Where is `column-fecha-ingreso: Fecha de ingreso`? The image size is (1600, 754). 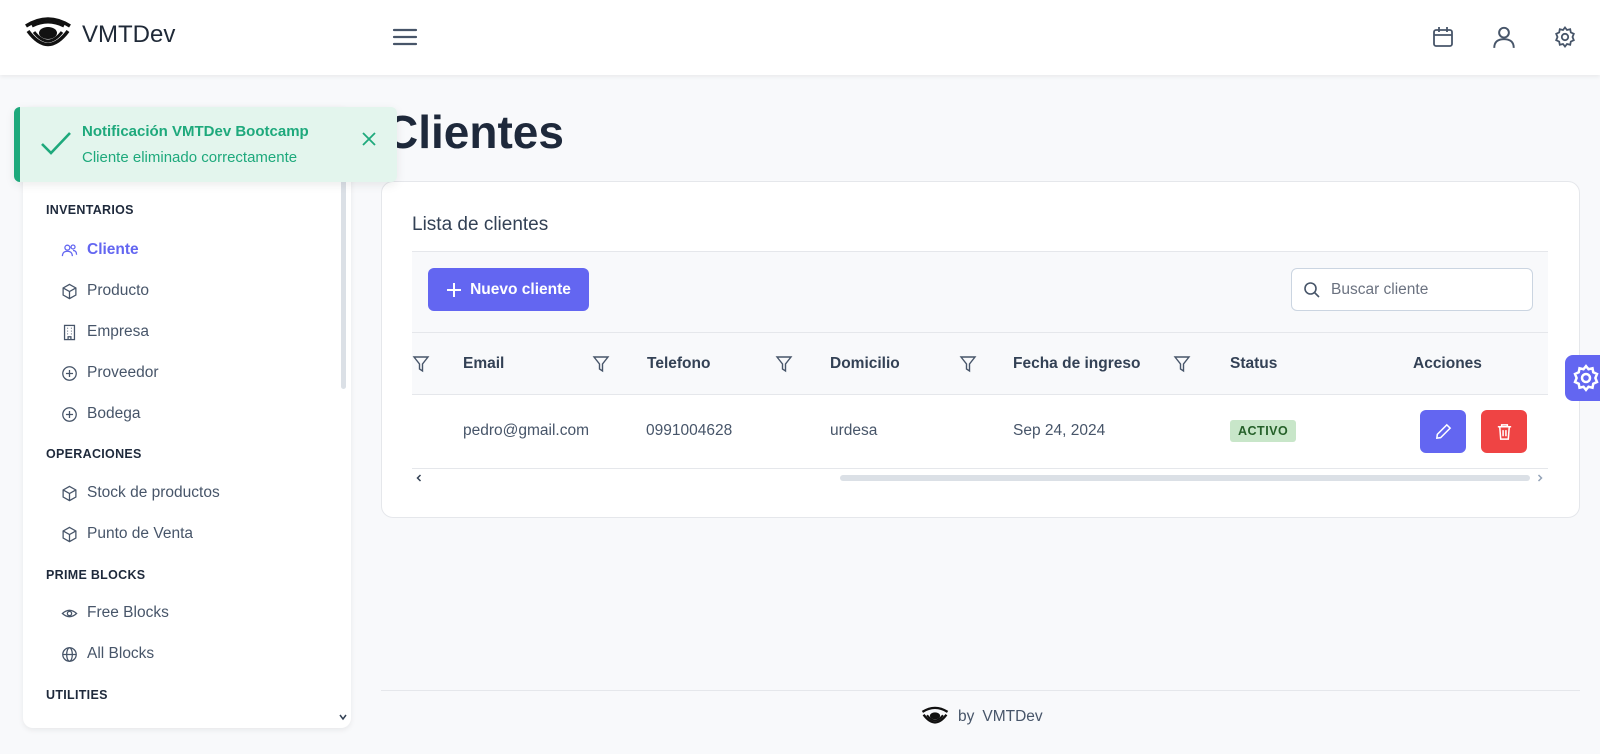 column-fecha-ingreso: Fecha de ingreso is located at coordinates (1077, 363).